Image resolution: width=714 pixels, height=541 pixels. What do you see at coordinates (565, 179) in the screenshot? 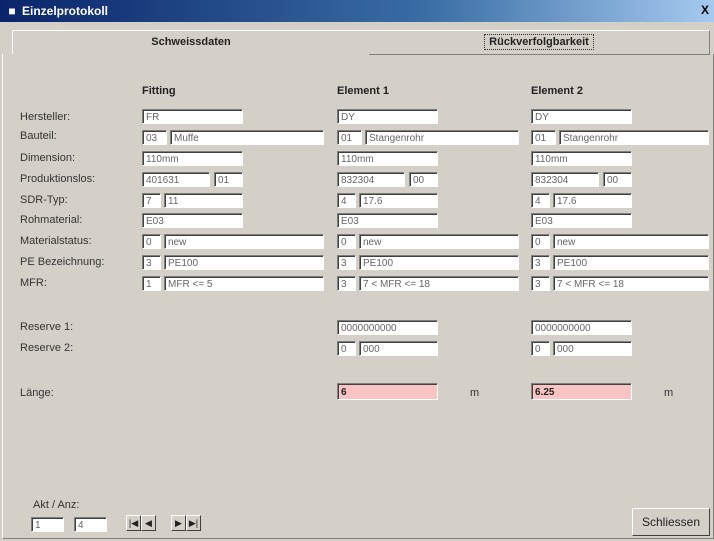
I see `element2-prodlos1-field: 832304` at bounding box center [565, 179].